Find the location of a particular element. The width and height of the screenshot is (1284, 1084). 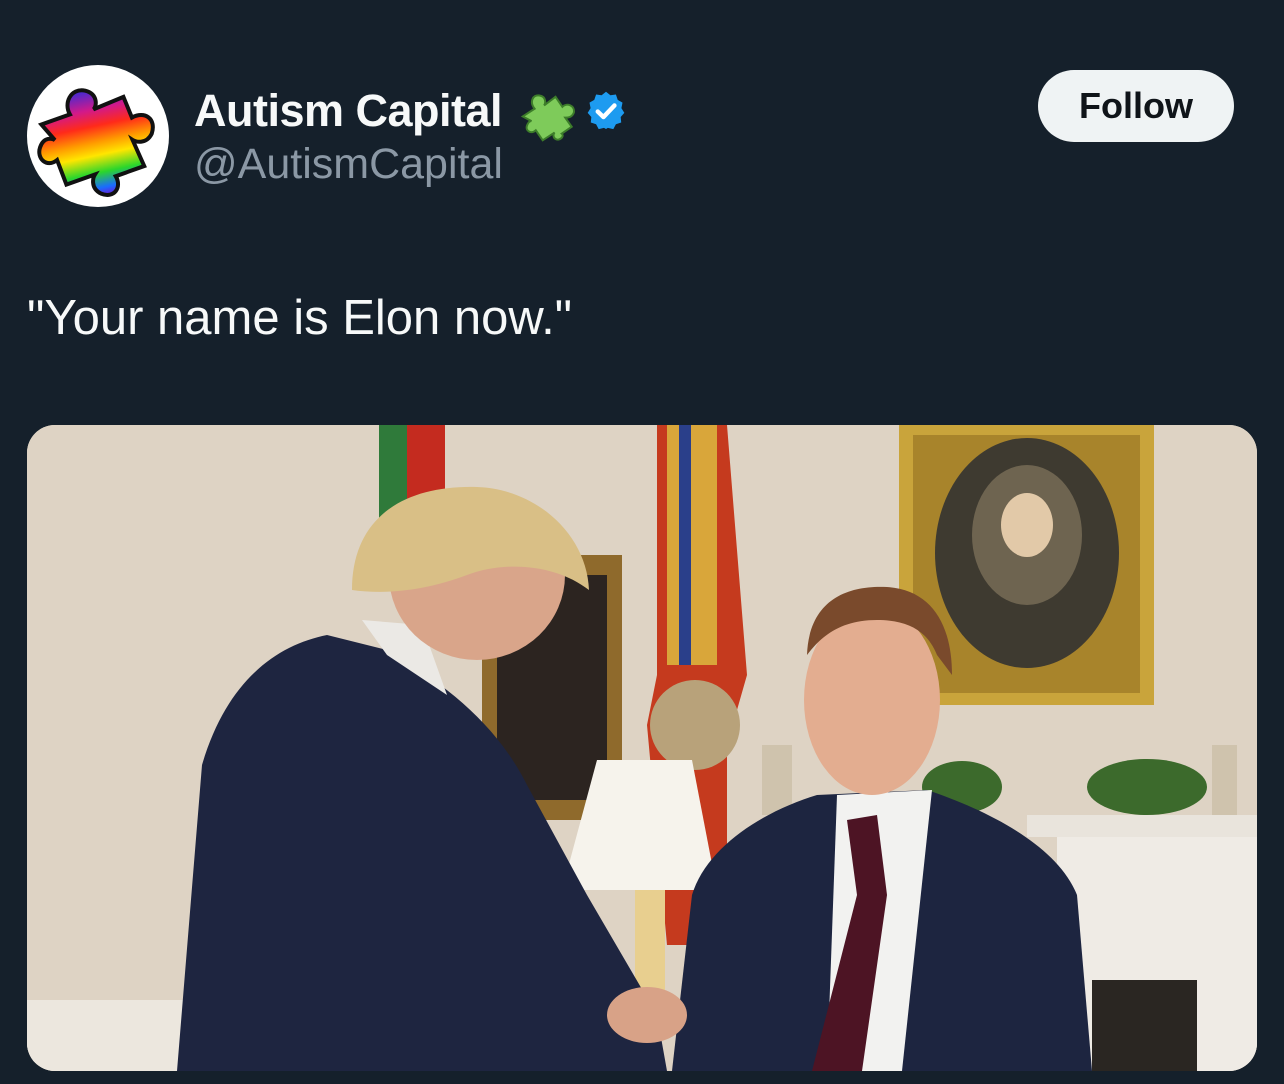

display-name-text: Autism Capital is located at coordinates (348, 110).